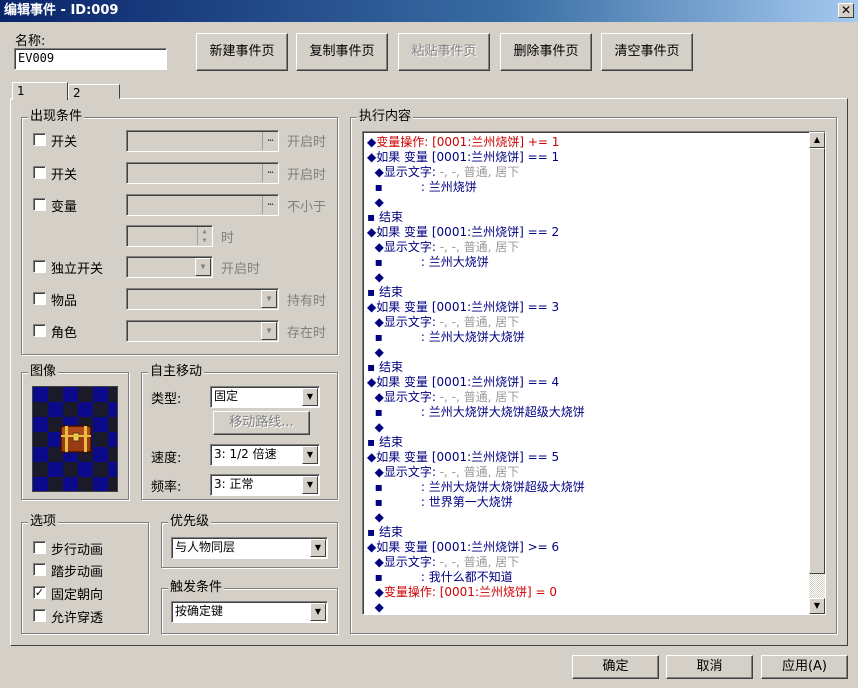 This screenshot has width=858, height=688. Describe the element at coordinates (39, 547) in the screenshot. I see `walk-anim-checkbox` at that location.